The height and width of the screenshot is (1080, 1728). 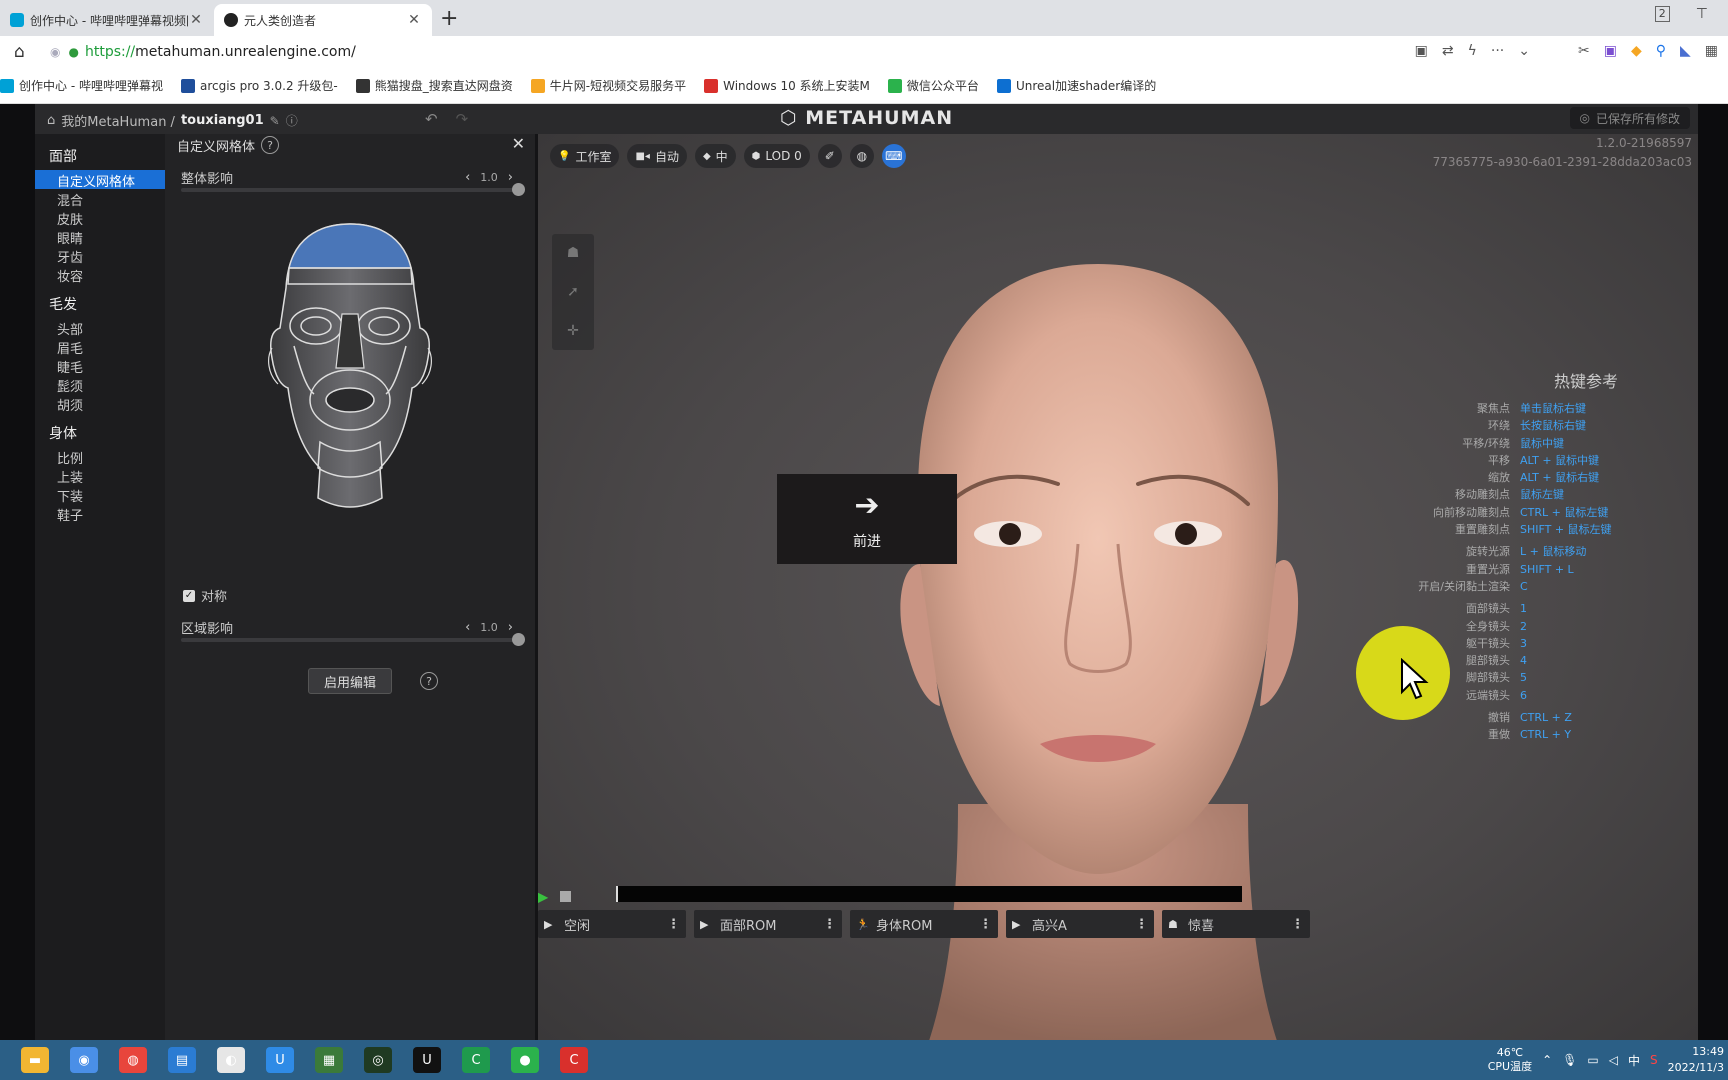 I want to click on nav-group-header: 身体, so click(x=100, y=433).